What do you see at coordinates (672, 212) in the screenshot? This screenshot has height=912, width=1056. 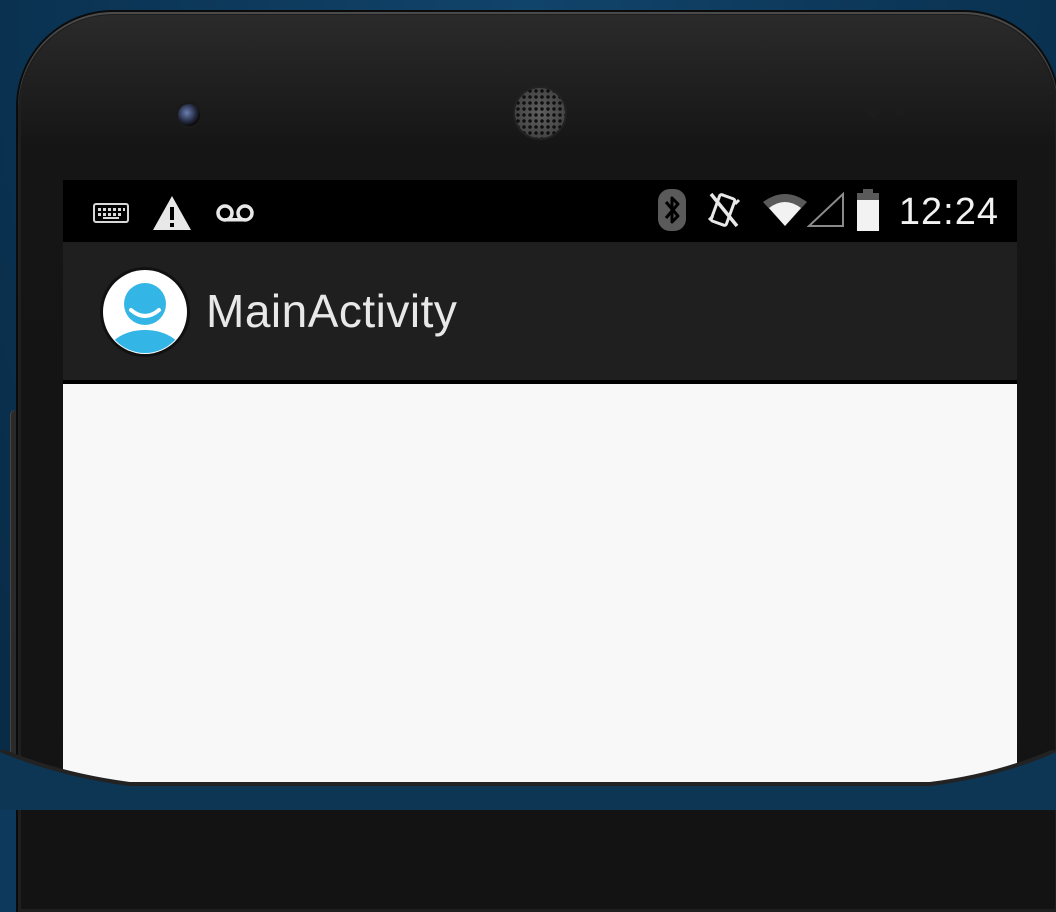 I see `bluetooth-icon` at bounding box center [672, 212].